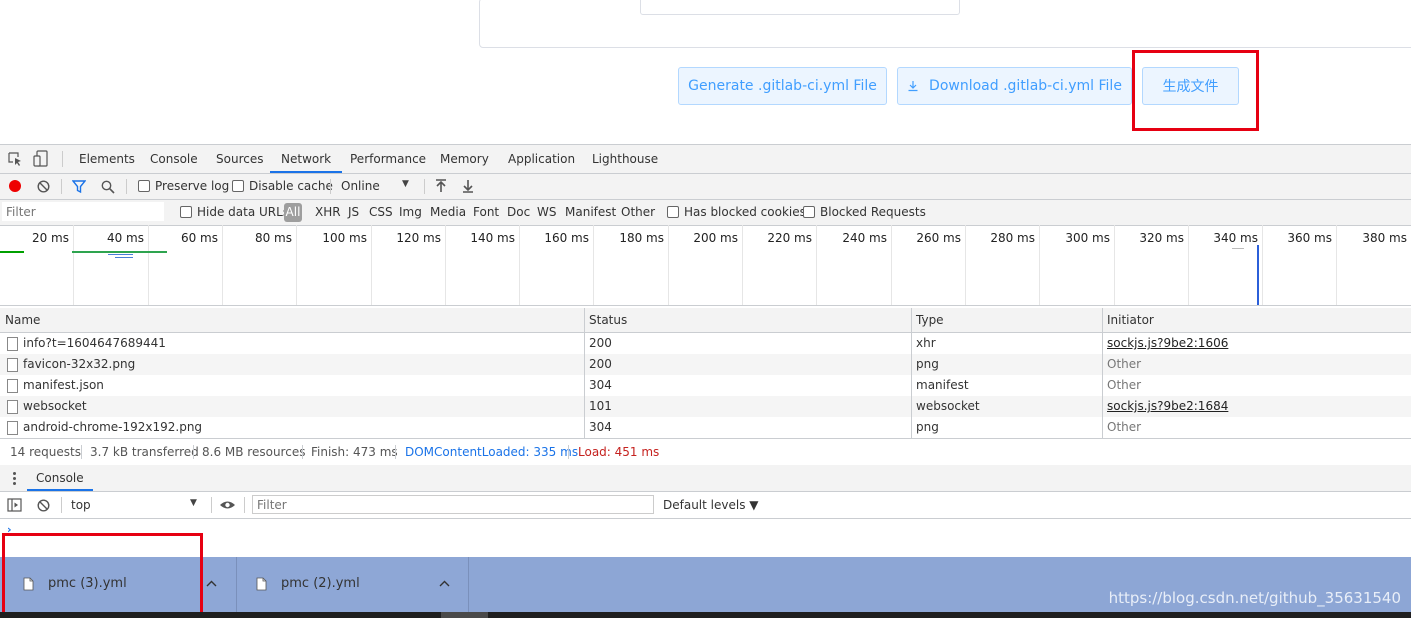 The height and width of the screenshot is (618, 1411). Describe the element at coordinates (199, 238) in the screenshot. I see `timeline-tick-label: 60 ms` at that location.